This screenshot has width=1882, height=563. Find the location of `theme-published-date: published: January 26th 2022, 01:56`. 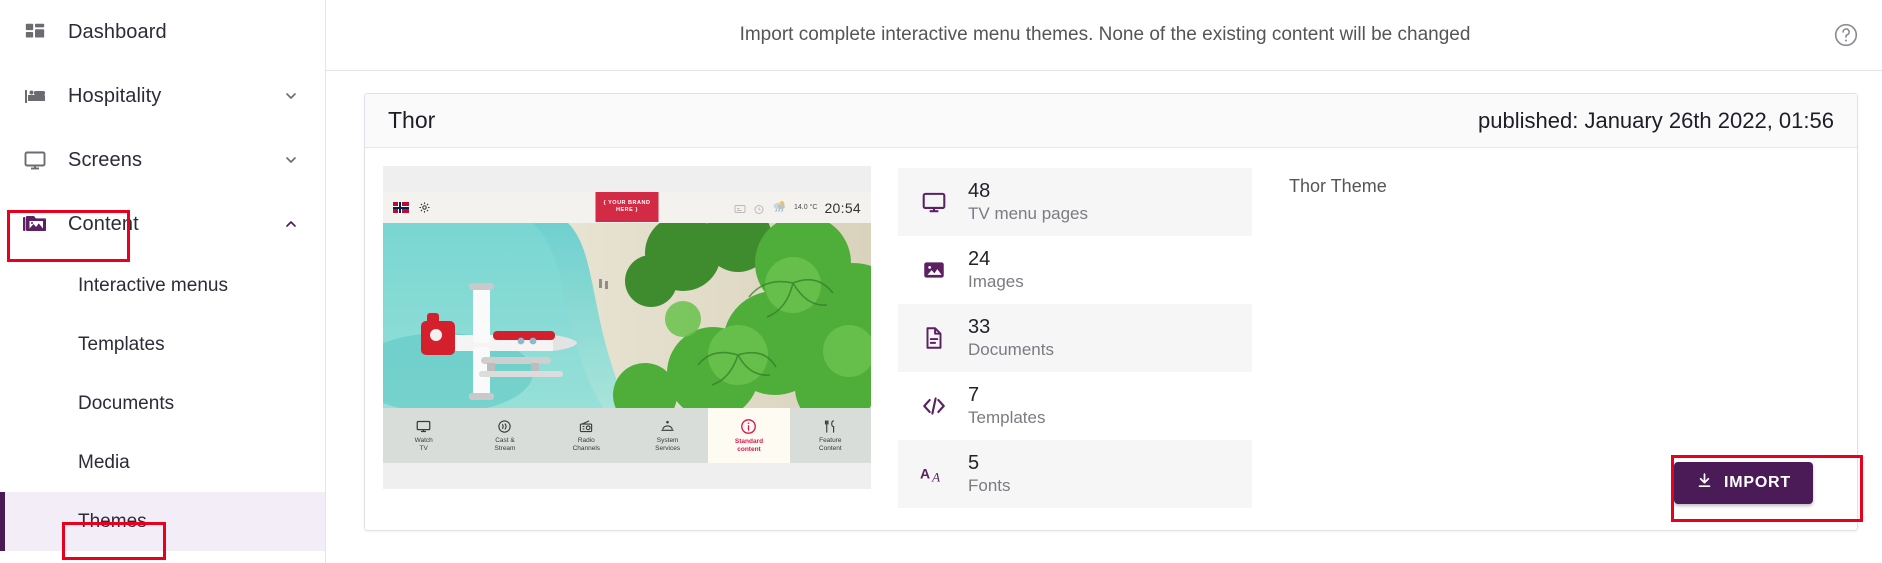

theme-published-date: published: January 26th 2022, 01:56 is located at coordinates (1656, 120).